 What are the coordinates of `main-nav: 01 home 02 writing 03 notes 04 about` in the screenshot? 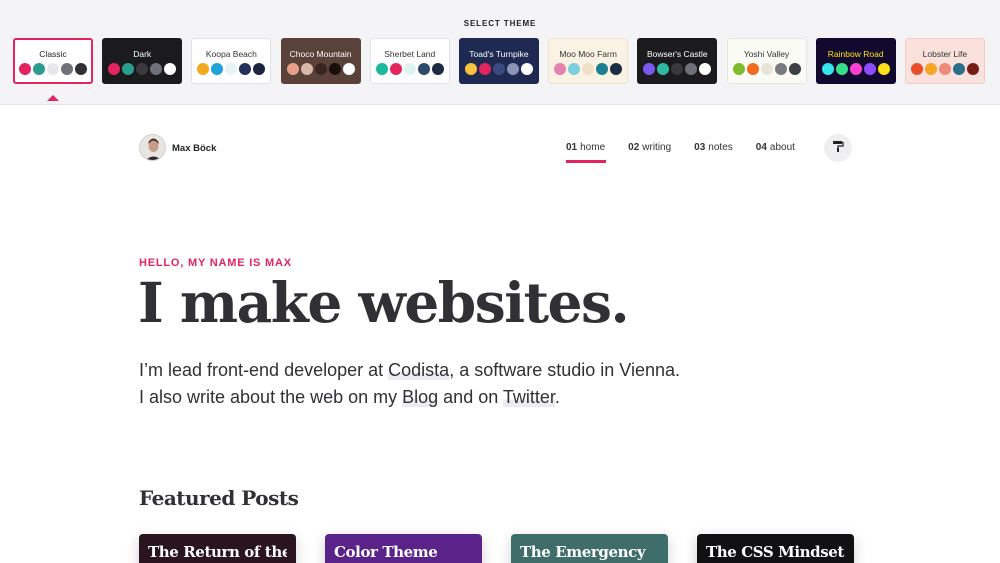 It's located at (692, 152).